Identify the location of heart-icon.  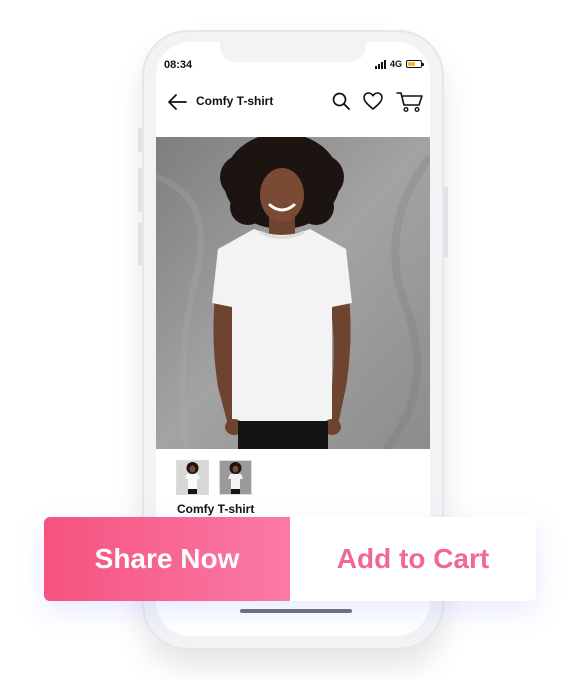
(373, 101).